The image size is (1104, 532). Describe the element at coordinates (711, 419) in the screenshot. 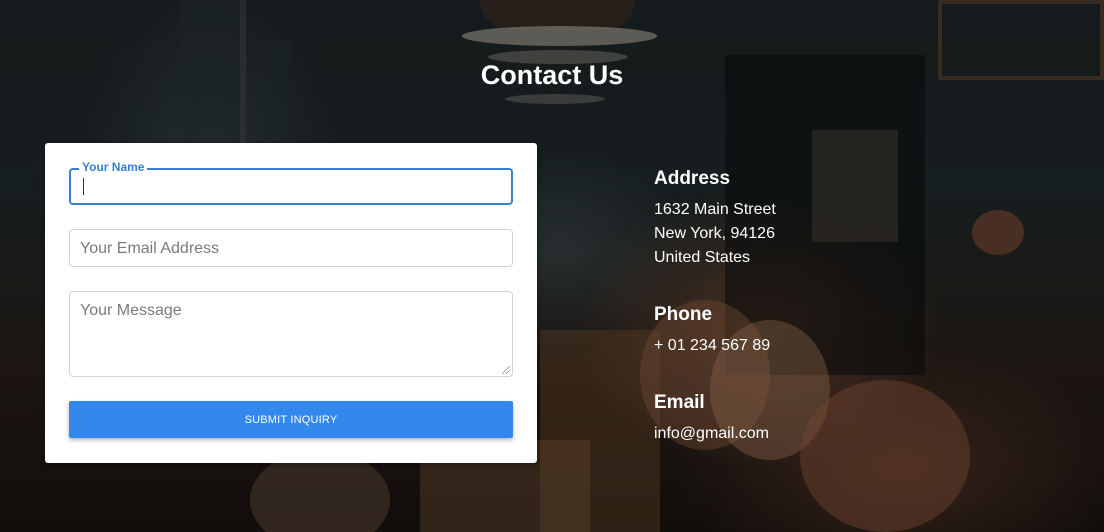

I see `email-section: Email info@gmail.com` at that location.